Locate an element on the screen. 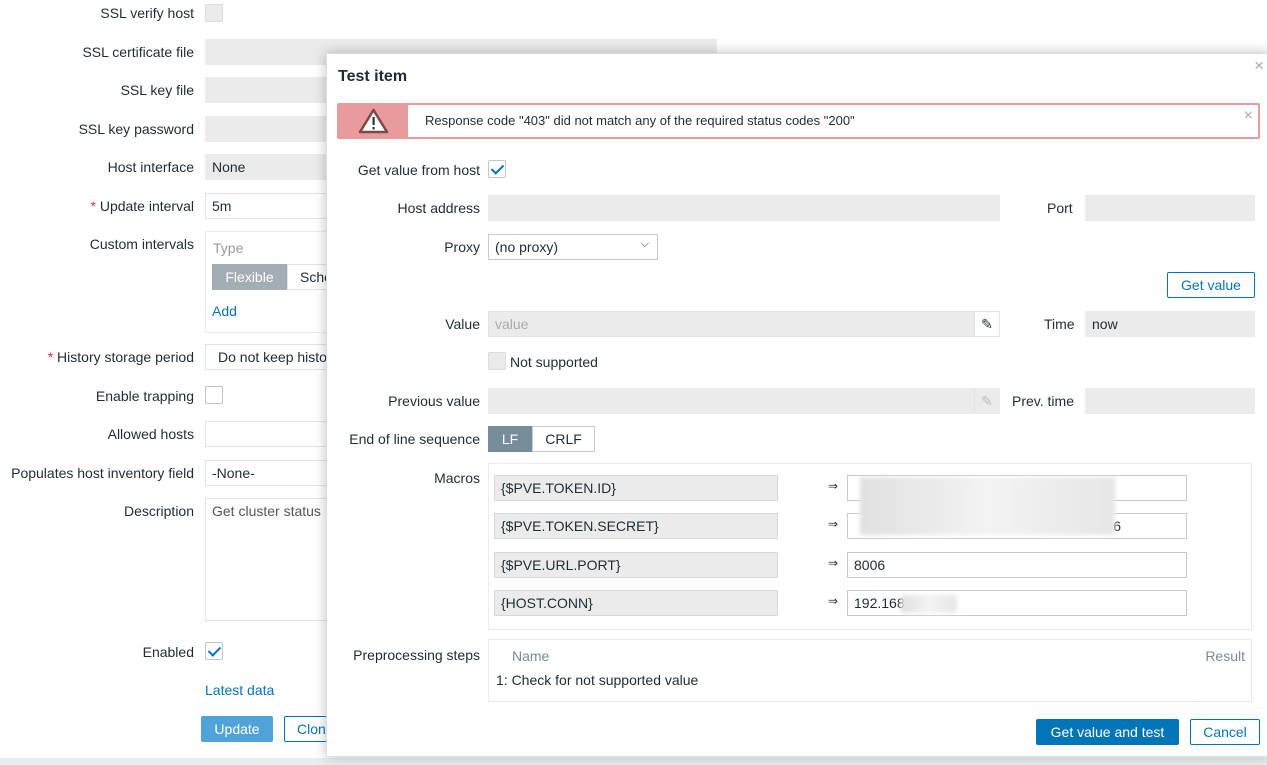 This screenshot has height=765, width=1267. port-input is located at coordinates (1170, 208).